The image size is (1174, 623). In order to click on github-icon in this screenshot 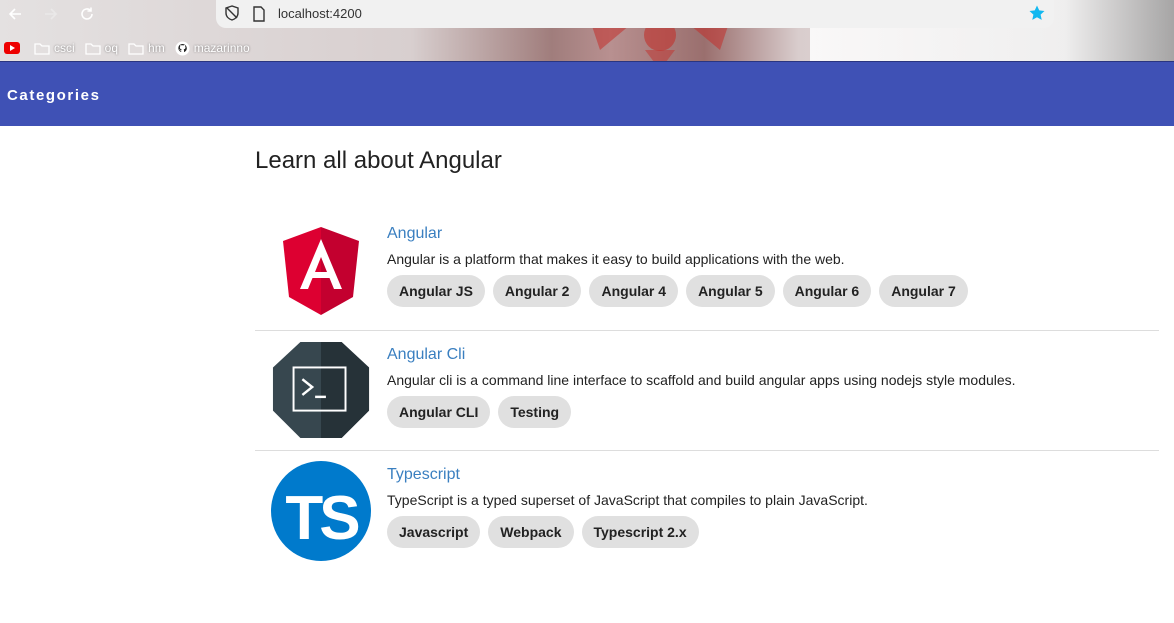, I will do `click(182, 48)`.